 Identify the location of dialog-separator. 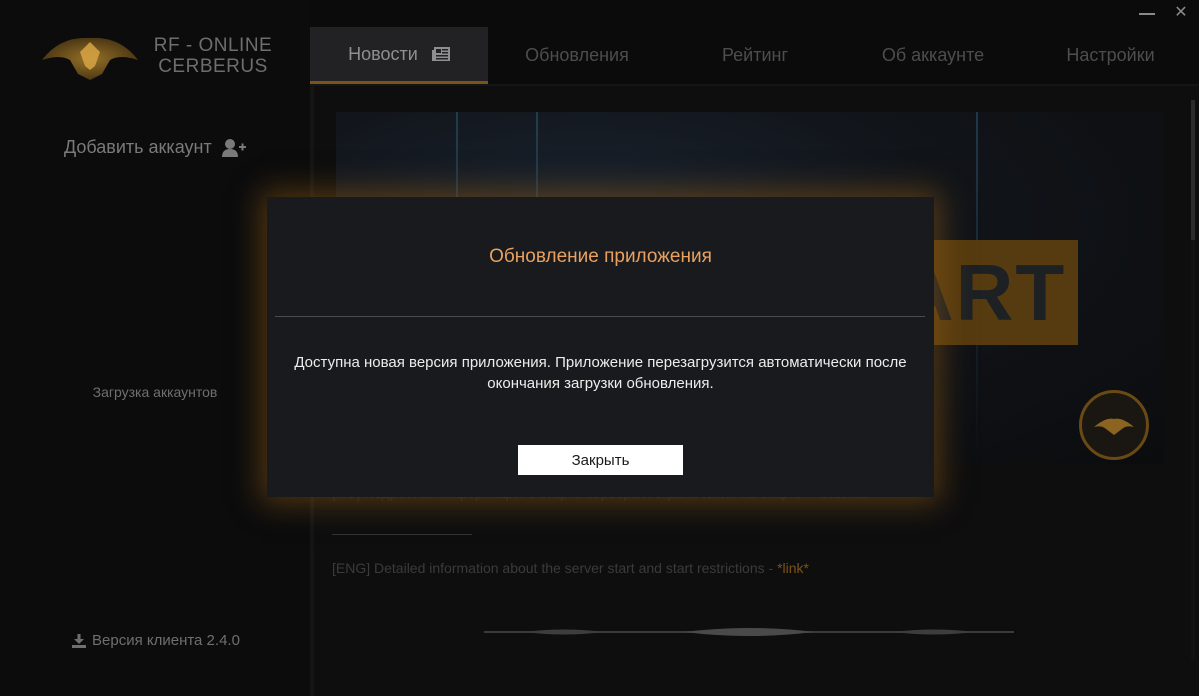
(600, 316).